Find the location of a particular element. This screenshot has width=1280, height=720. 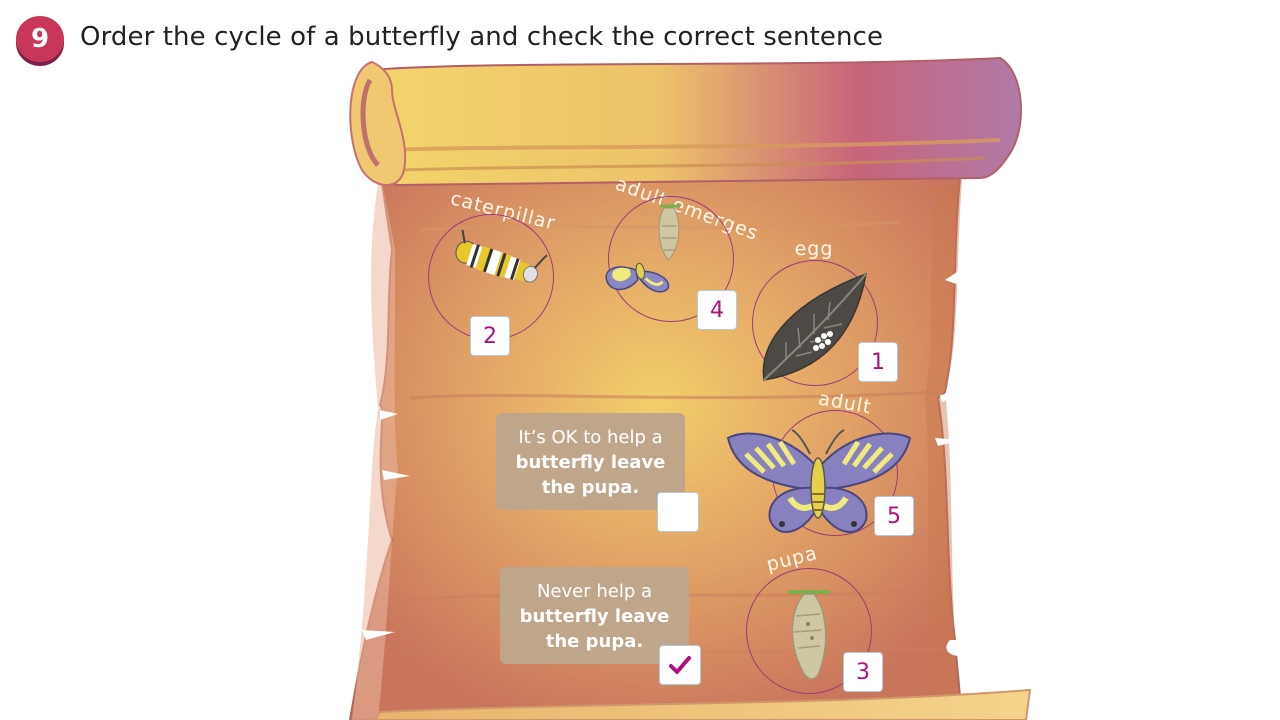

caterpillar-icon is located at coordinates (501, 256).